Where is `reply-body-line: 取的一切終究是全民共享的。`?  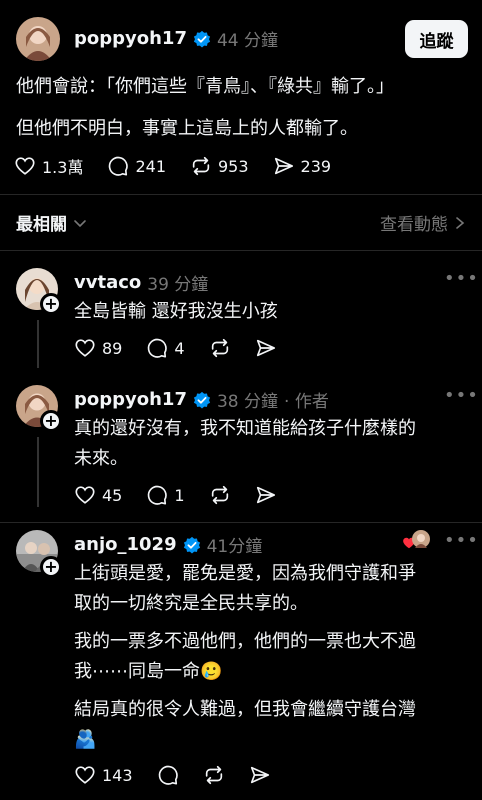
reply-body-line: 取的一切終究是全民共享的。 is located at coordinates (191, 603).